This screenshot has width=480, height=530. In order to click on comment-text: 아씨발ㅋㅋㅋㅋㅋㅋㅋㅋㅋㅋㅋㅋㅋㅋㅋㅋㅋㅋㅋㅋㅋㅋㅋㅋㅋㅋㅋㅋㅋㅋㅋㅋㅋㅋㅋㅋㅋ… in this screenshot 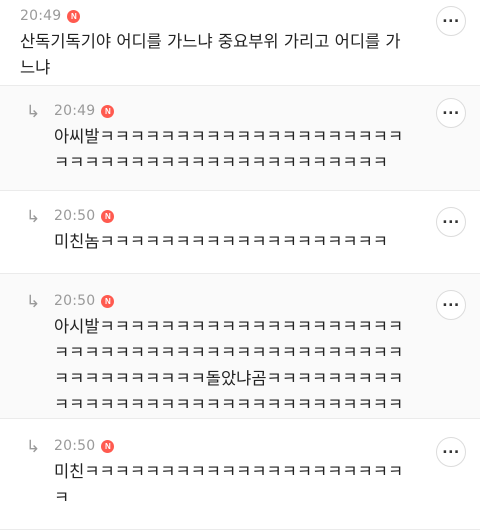, I will do `click(229, 149)`.